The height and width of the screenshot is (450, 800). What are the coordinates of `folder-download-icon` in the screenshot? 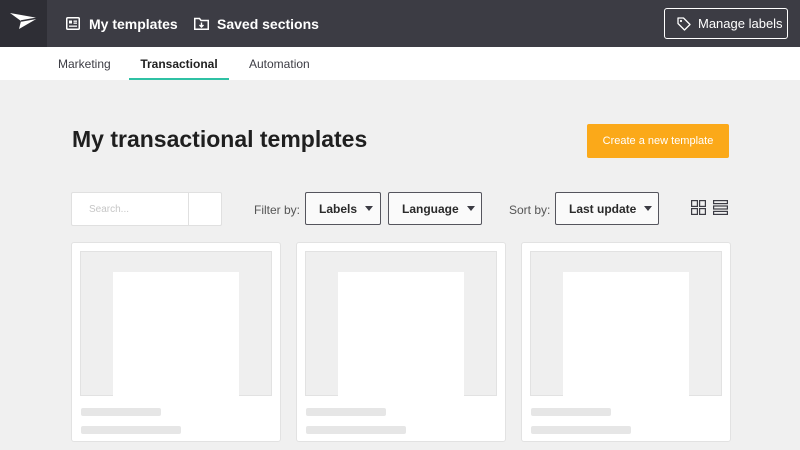 It's located at (201, 24).